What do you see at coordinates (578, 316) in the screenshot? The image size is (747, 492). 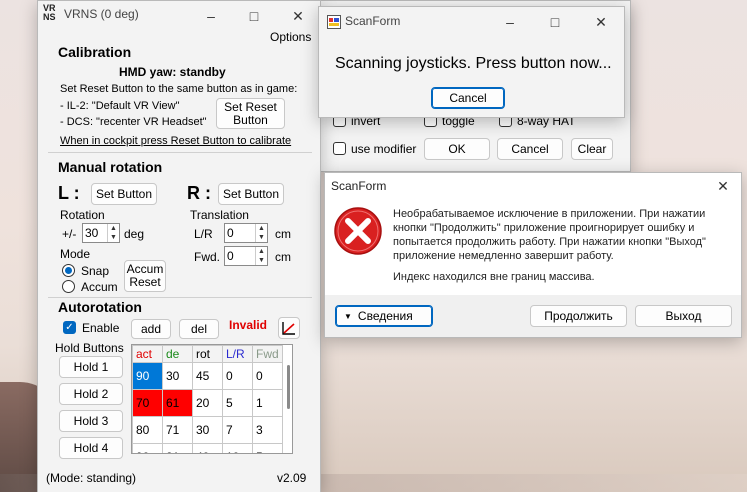 I see `continue-button: Продолжить` at bounding box center [578, 316].